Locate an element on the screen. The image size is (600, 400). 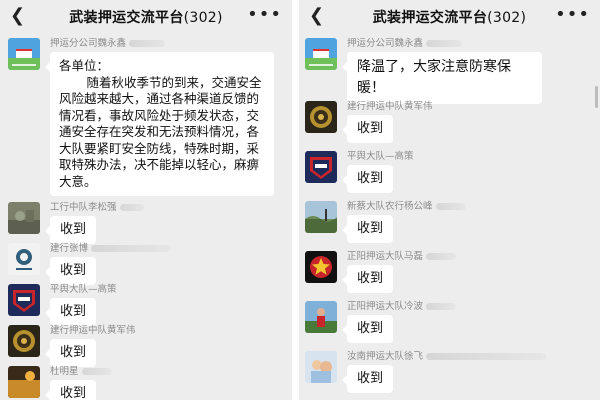
sender-name: 正阳押运大队冷波 is located at coordinates (402, 307).